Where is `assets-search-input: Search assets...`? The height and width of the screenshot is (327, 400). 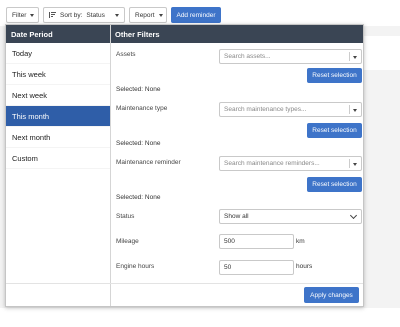
assets-search-input: Search assets... is located at coordinates (290, 56).